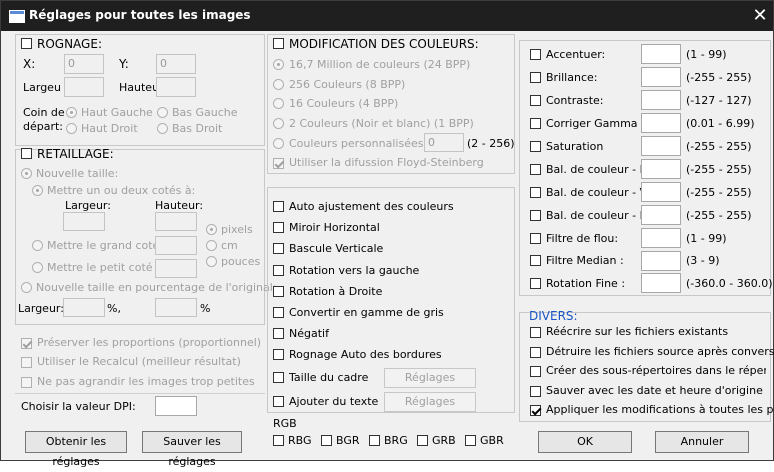 This screenshot has width=774, height=472. Describe the element at coordinates (26, 153) in the screenshot. I see `resize-checkbox` at that location.